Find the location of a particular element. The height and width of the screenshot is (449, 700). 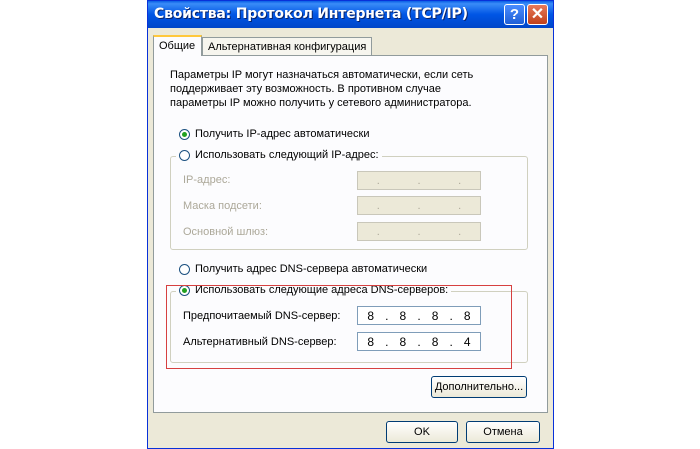

cancel-button: Отмена is located at coordinates (503, 432).